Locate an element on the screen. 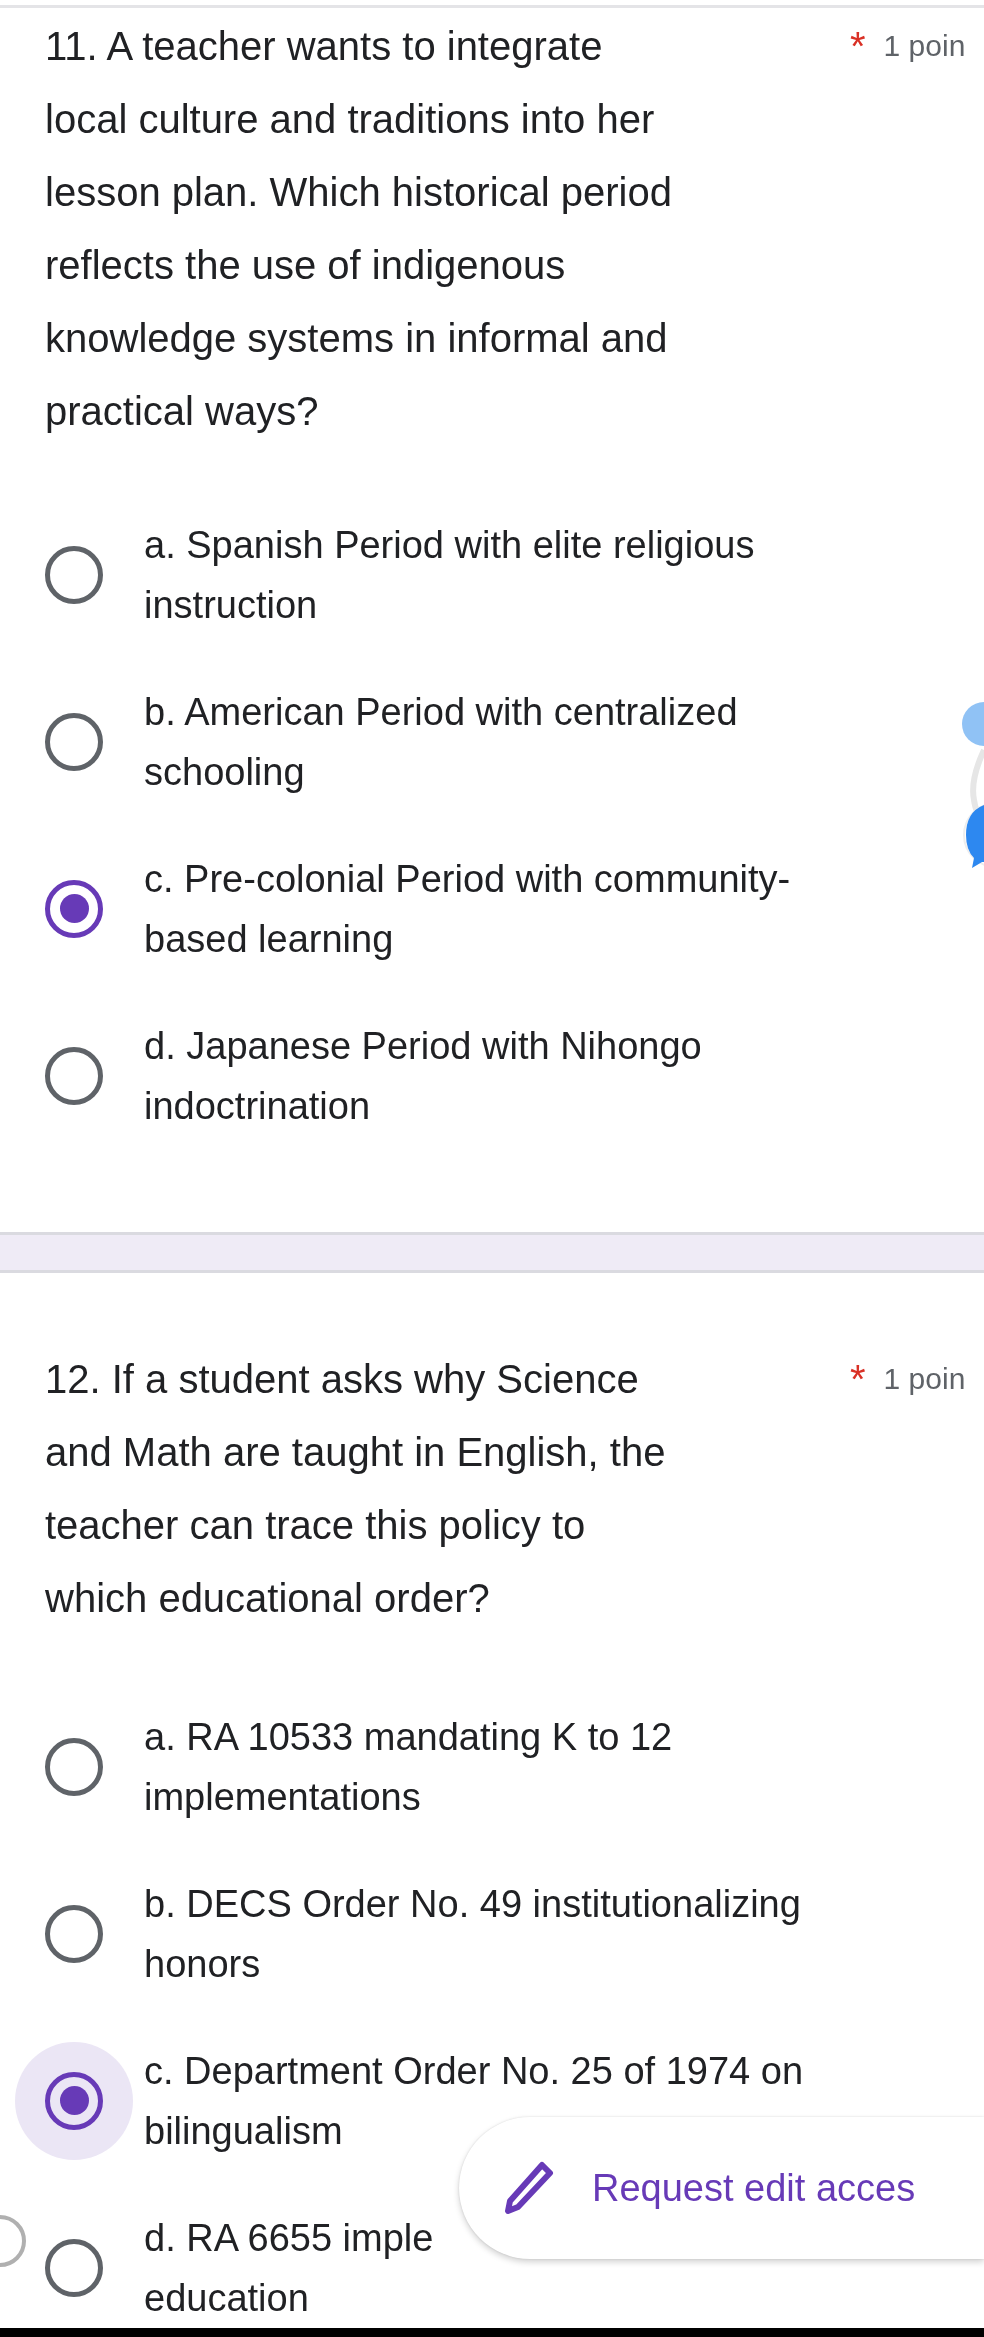 This screenshot has width=984, height=2337. option-label: b. DECS Order No. 49 institutionalizing honors is located at coordinates (472, 1934).